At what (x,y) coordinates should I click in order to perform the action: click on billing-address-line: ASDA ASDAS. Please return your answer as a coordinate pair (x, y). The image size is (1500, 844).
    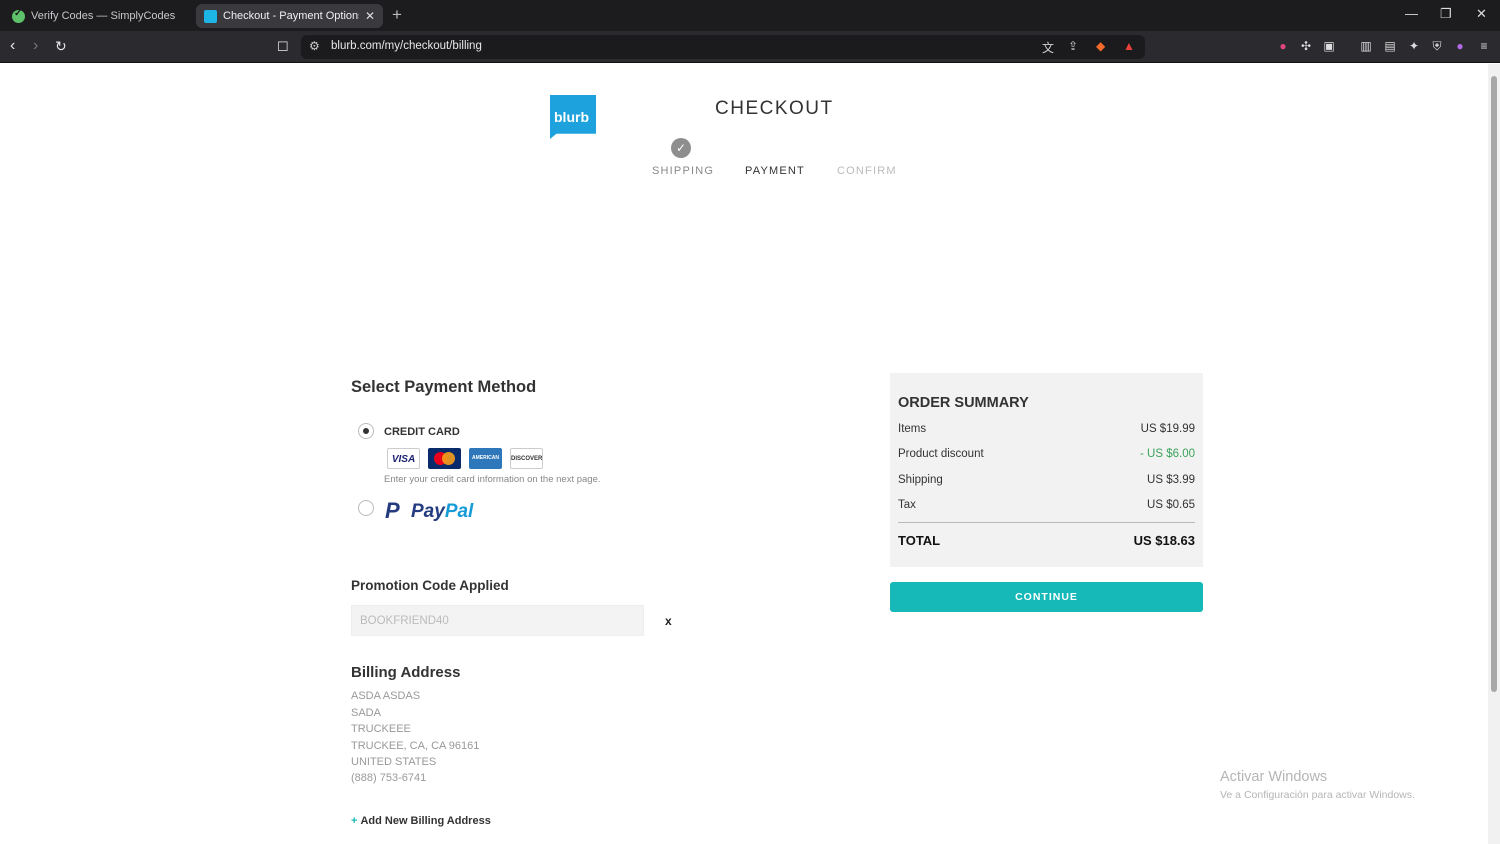
    Looking at the image, I should click on (386, 696).